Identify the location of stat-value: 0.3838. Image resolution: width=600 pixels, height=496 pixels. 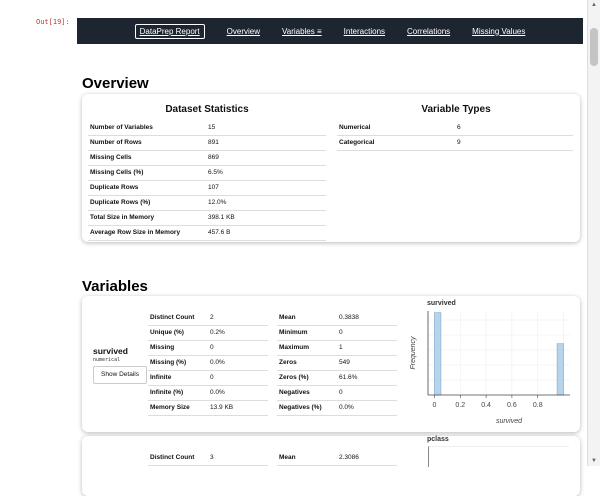
(349, 317).